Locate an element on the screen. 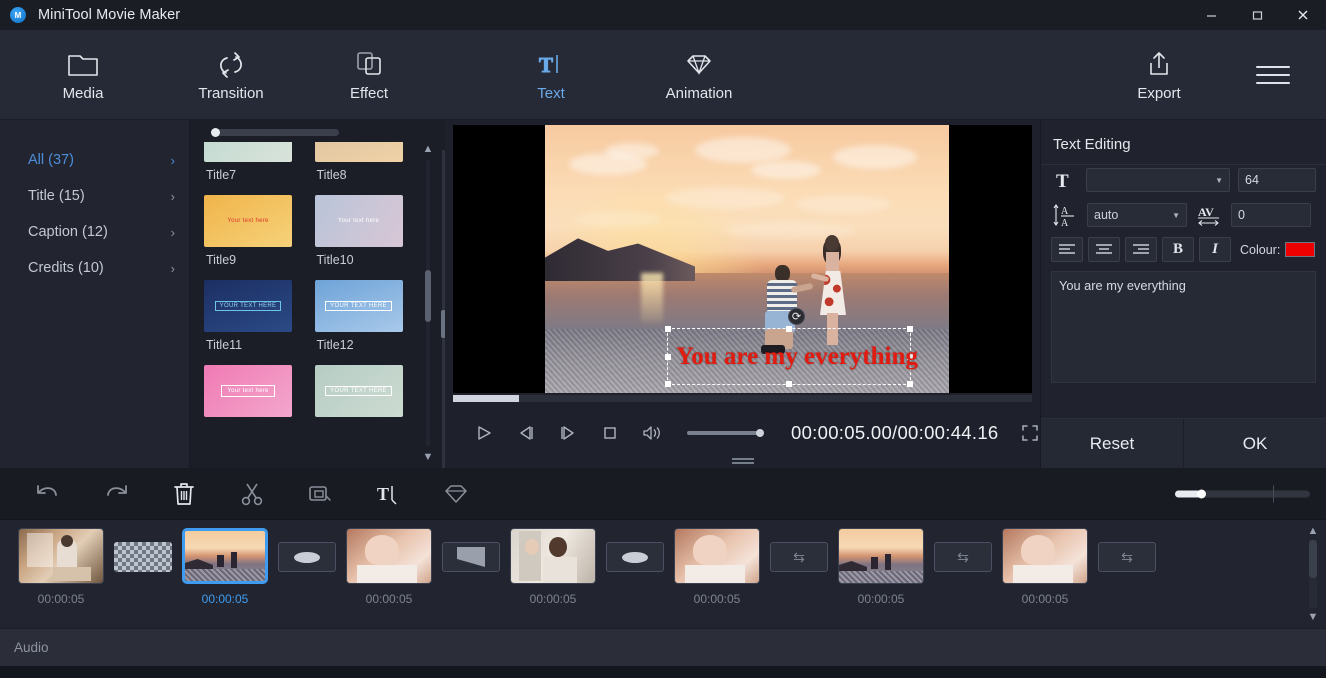 This screenshot has width=1326, height=678. ribbon-tab-text: T Text is located at coordinates (551, 75).